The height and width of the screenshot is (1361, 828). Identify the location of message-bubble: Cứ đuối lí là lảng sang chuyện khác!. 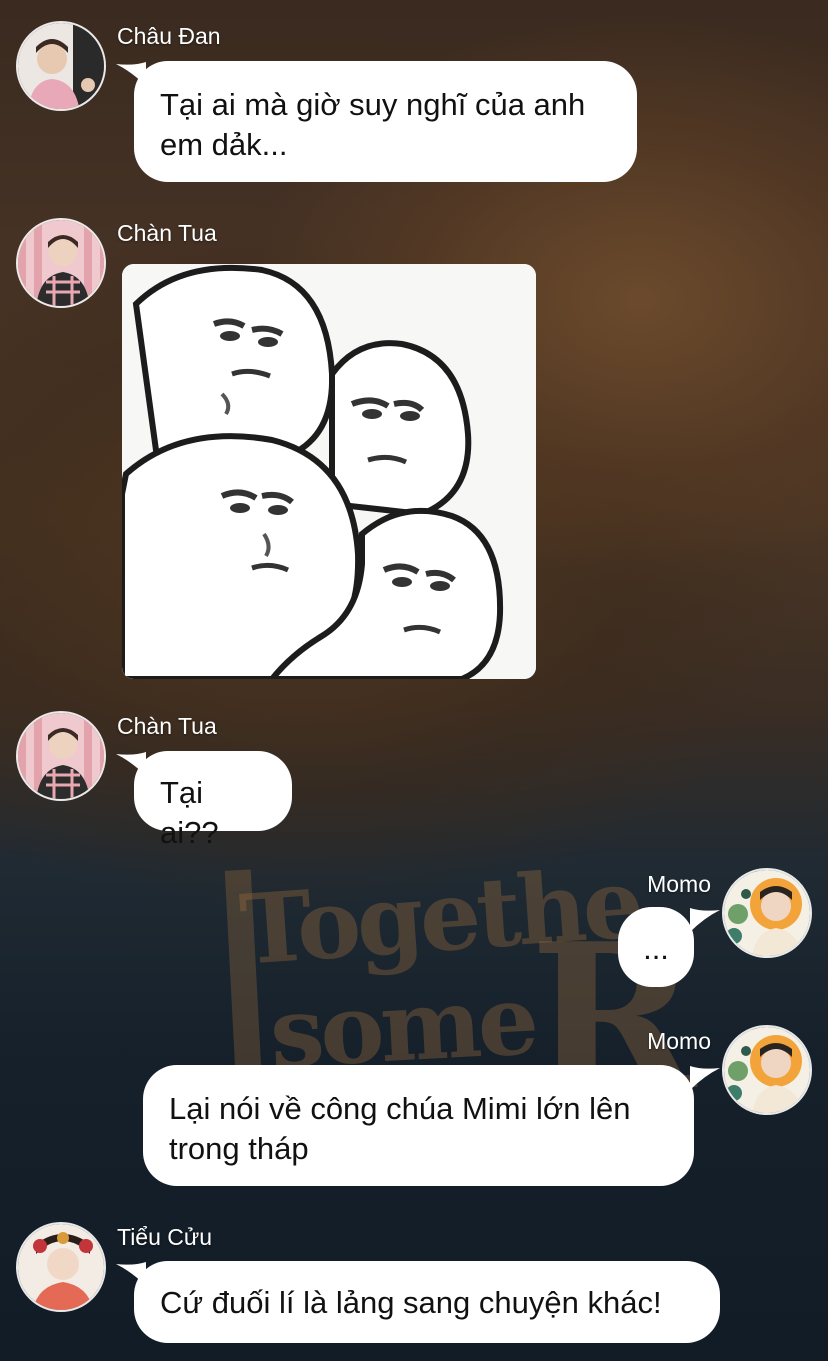
(427, 1302).